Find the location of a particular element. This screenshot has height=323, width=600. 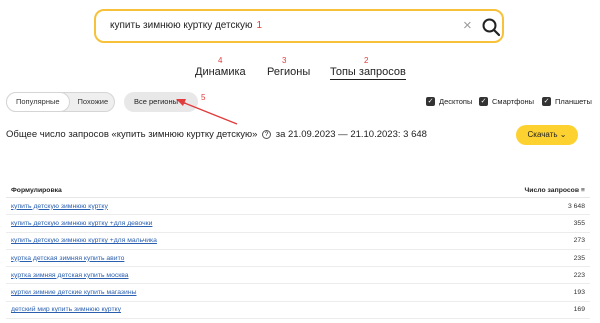

search-box: купить зимнюю куртку детскую 1 × is located at coordinates (299, 26).